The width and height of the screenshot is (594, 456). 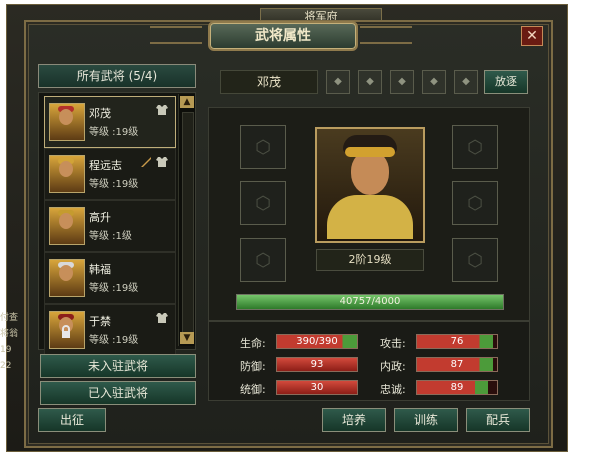 What do you see at coordinates (110, 174) in the screenshot?
I see `general-list-item: 程远志 等级 :19级` at bounding box center [110, 174].